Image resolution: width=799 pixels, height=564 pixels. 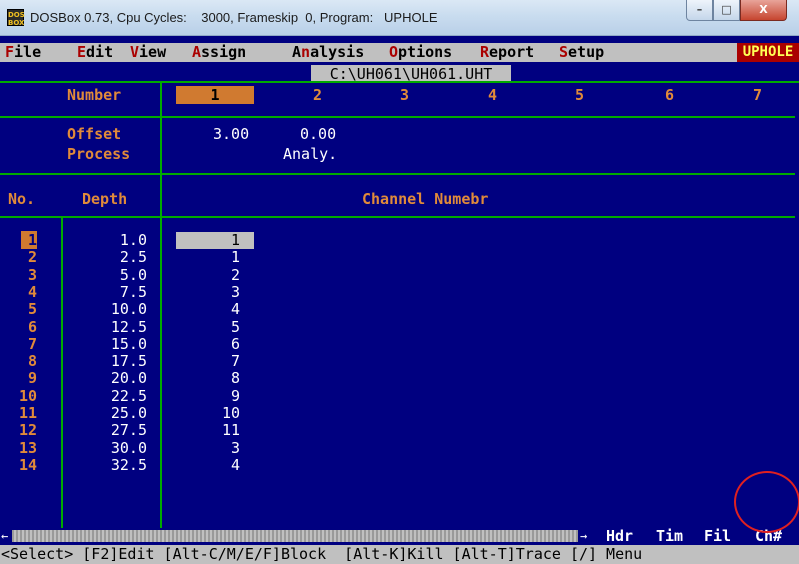 What do you see at coordinates (399, 174) in the screenshot?
I see `frame-line-process` at bounding box center [399, 174].